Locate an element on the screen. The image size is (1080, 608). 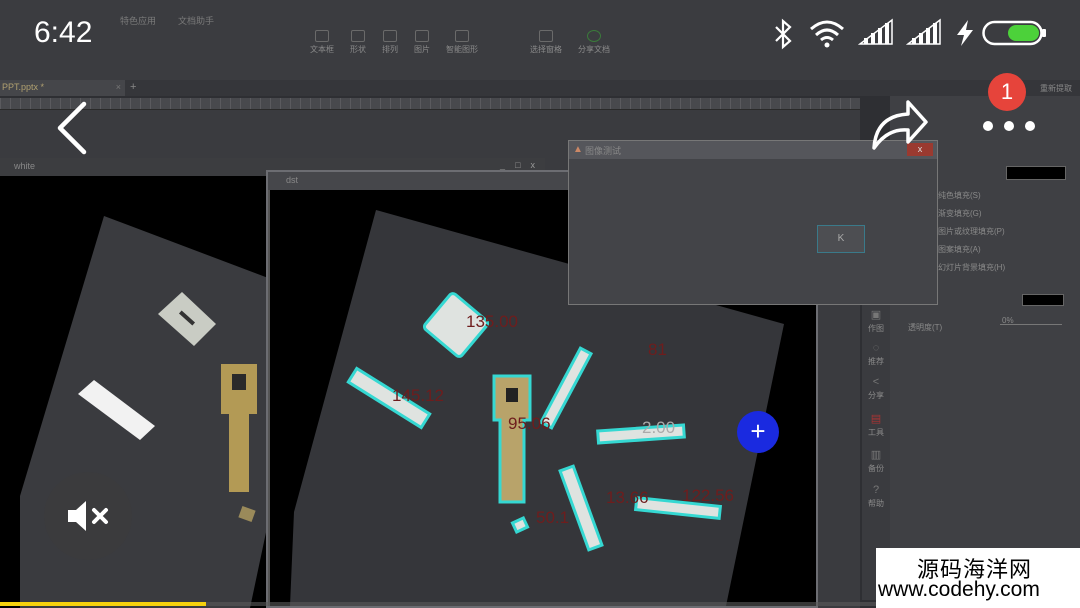
ruler is located at coordinates (430, 104).